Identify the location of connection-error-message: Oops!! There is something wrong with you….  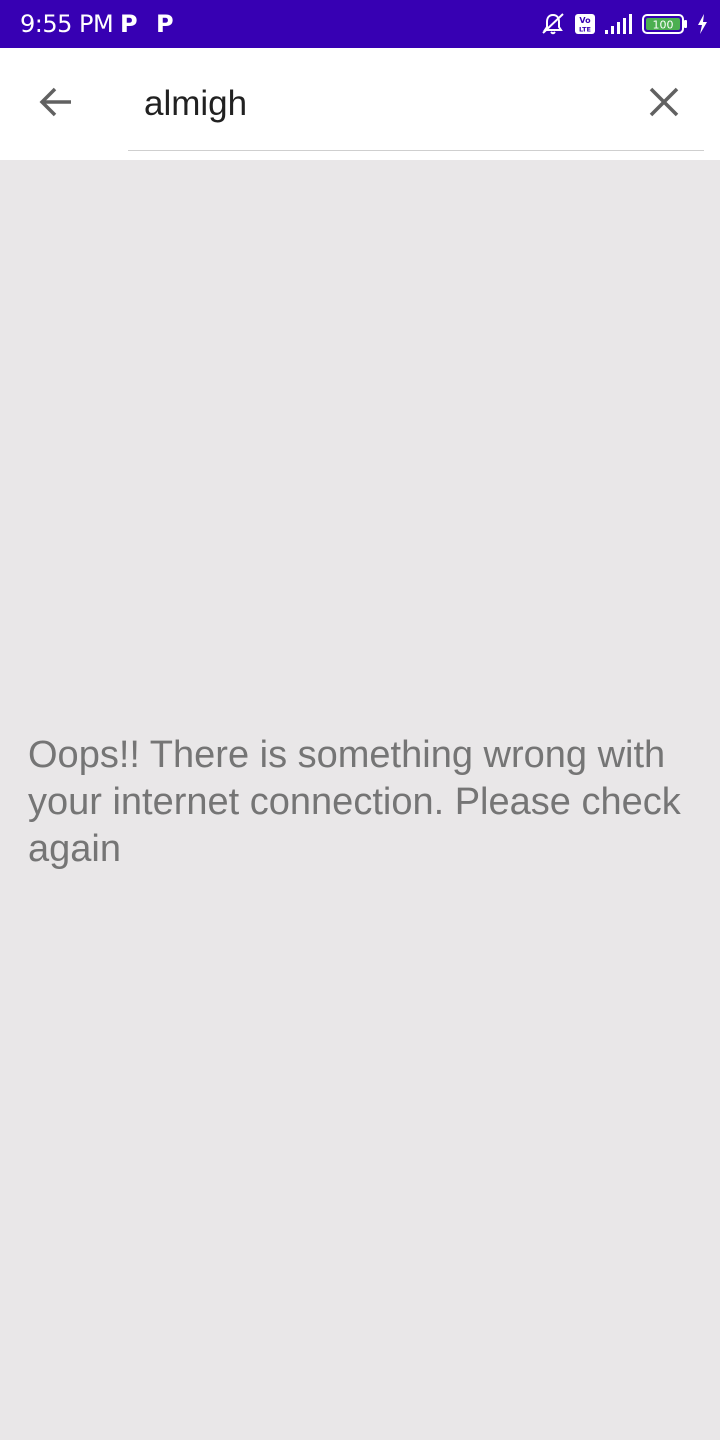
(354, 802).